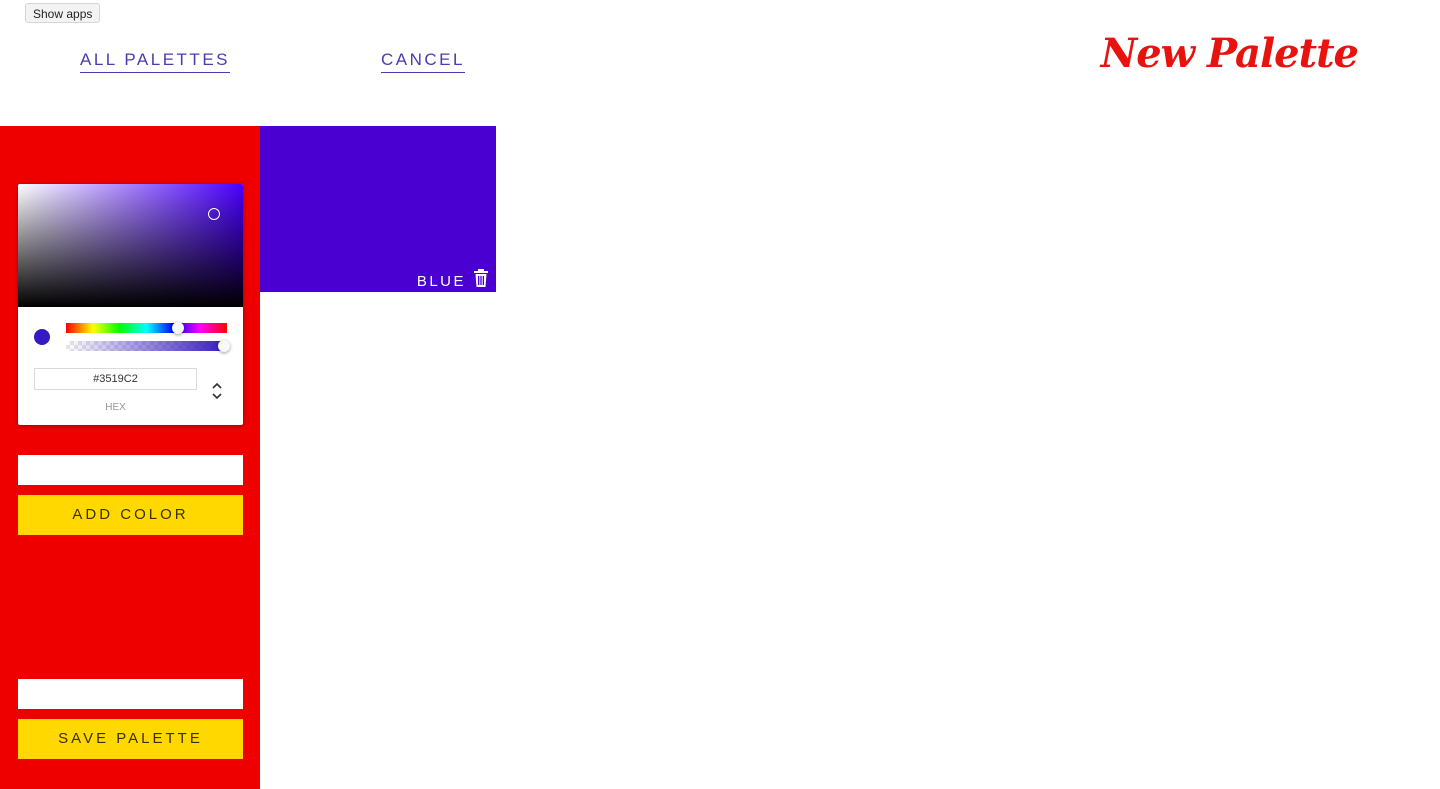  What do you see at coordinates (130, 694) in the screenshot?
I see `palette-name-input` at bounding box center [130, 694].